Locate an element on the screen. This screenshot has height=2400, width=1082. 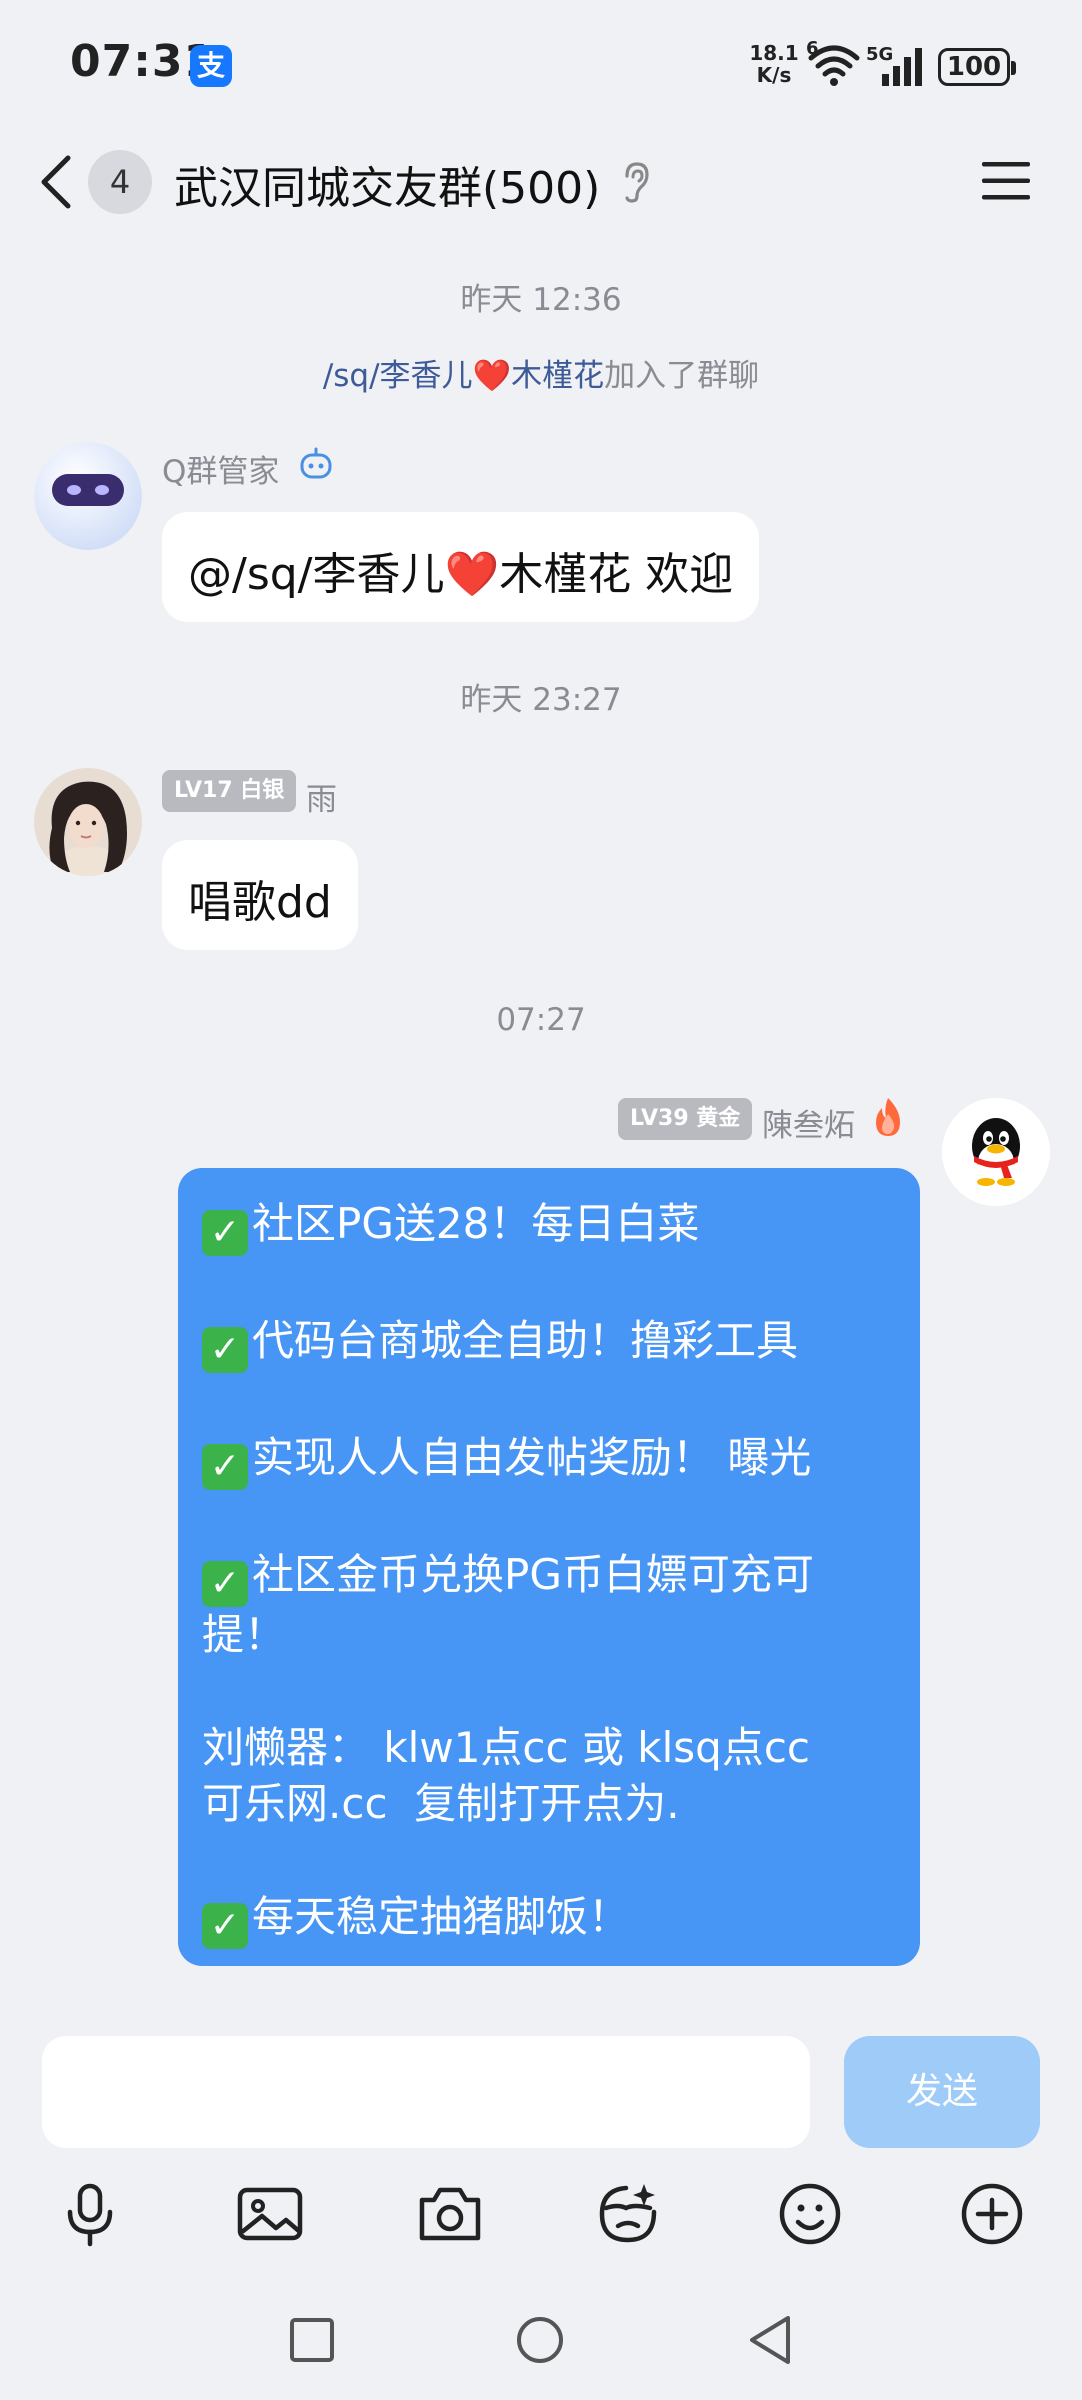
message-timestamp: 昨天 12:36 is located at coordinates (541, 300).